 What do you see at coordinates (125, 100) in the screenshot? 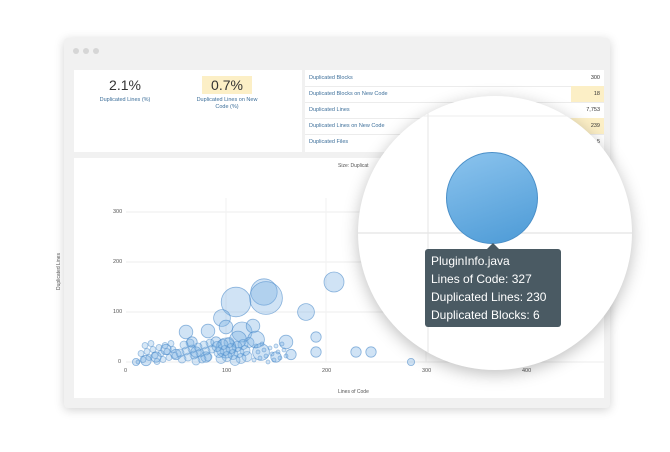
I see `dup-lines-pct-label: Duplicated Lines (%)` at bounding box center [125, 100].